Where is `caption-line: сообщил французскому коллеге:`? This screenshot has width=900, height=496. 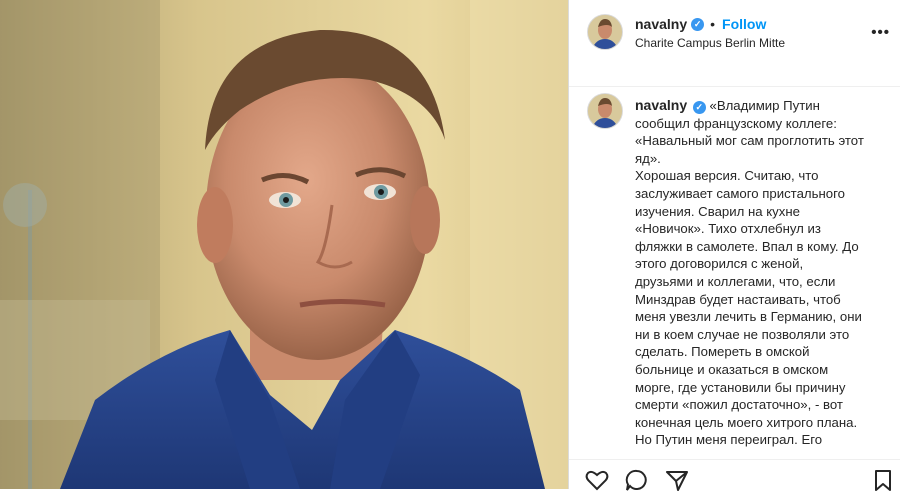 caption-line: сообщил французскому коллеге: is located at coordinates (736, 123).